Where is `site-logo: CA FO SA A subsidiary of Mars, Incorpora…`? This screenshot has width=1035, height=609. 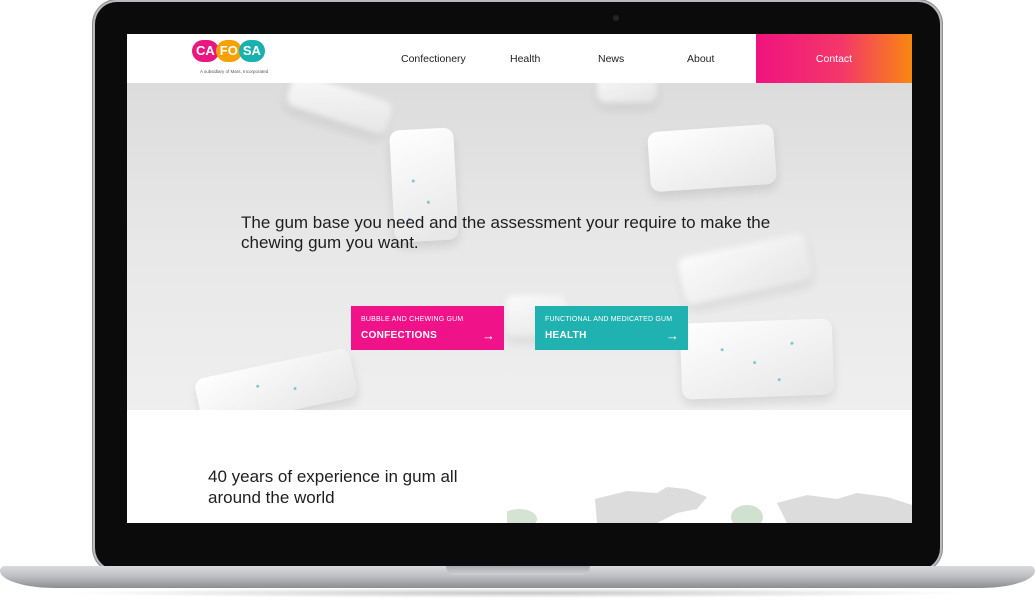 site-logo: CA FO SA A subsidiary of Mars, Incorpora… is located at coordinates (237, 60).